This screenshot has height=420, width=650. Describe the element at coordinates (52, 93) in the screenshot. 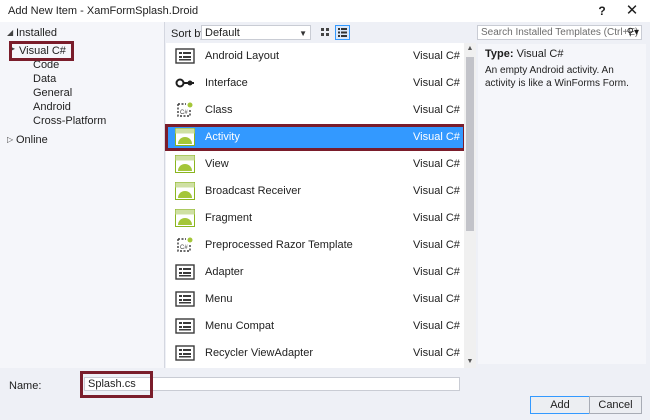

I see `tree-item-general: General` at that location.